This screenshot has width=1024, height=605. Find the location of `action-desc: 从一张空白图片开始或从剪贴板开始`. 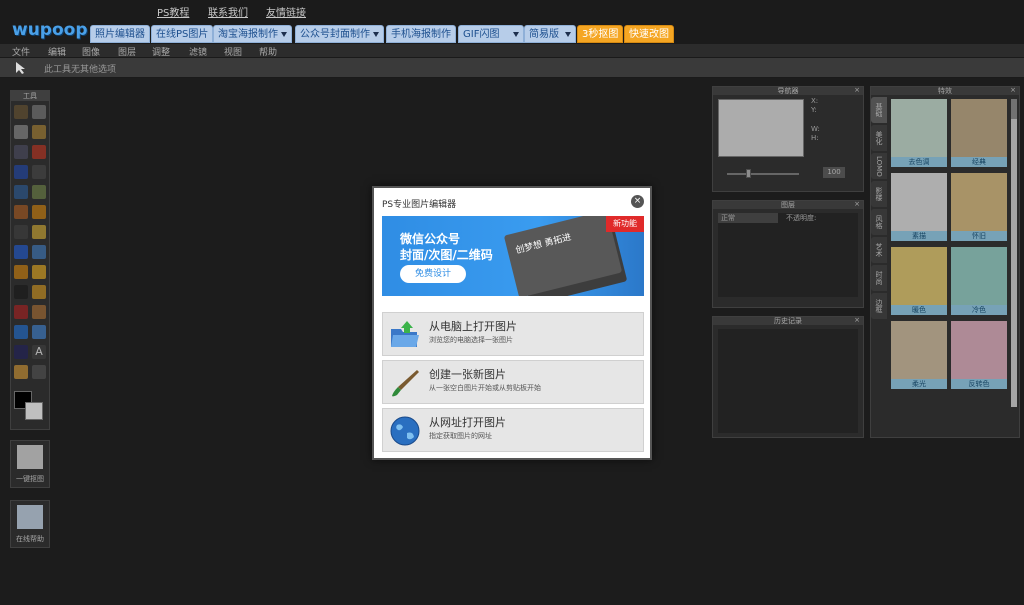

action-desc: 从一张空白图片开始或从剪贴板开始 is located at coordinates (485, 388).